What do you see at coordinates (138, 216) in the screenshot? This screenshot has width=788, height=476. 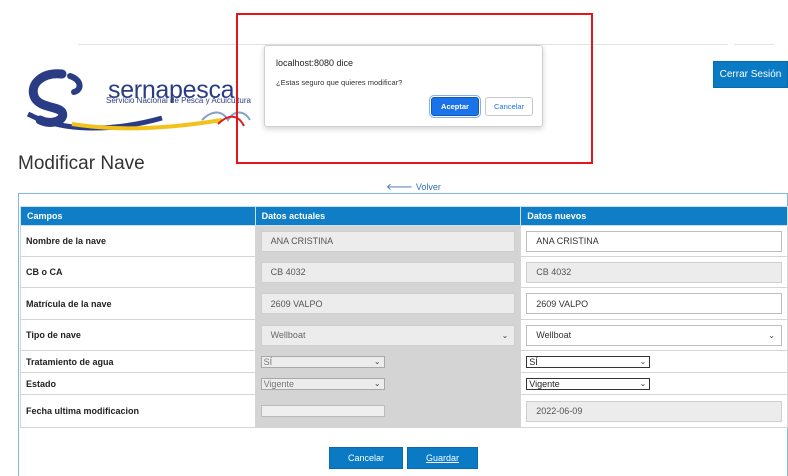 I see `header-campos: Campos` at bounding box center [138, 216].